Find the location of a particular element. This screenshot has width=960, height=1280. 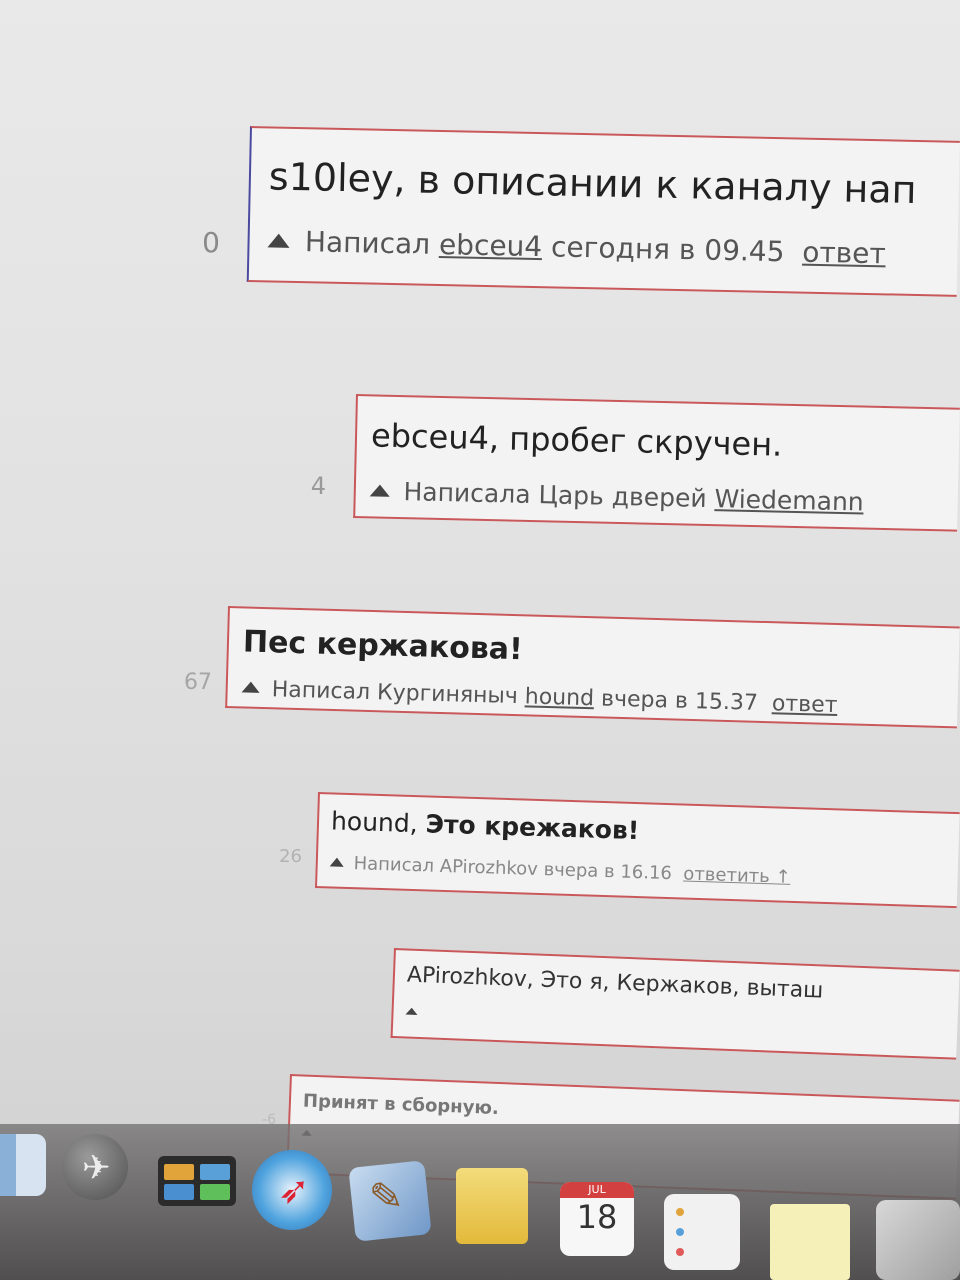

comment-score: 67 is located at coordinates (198, 682).